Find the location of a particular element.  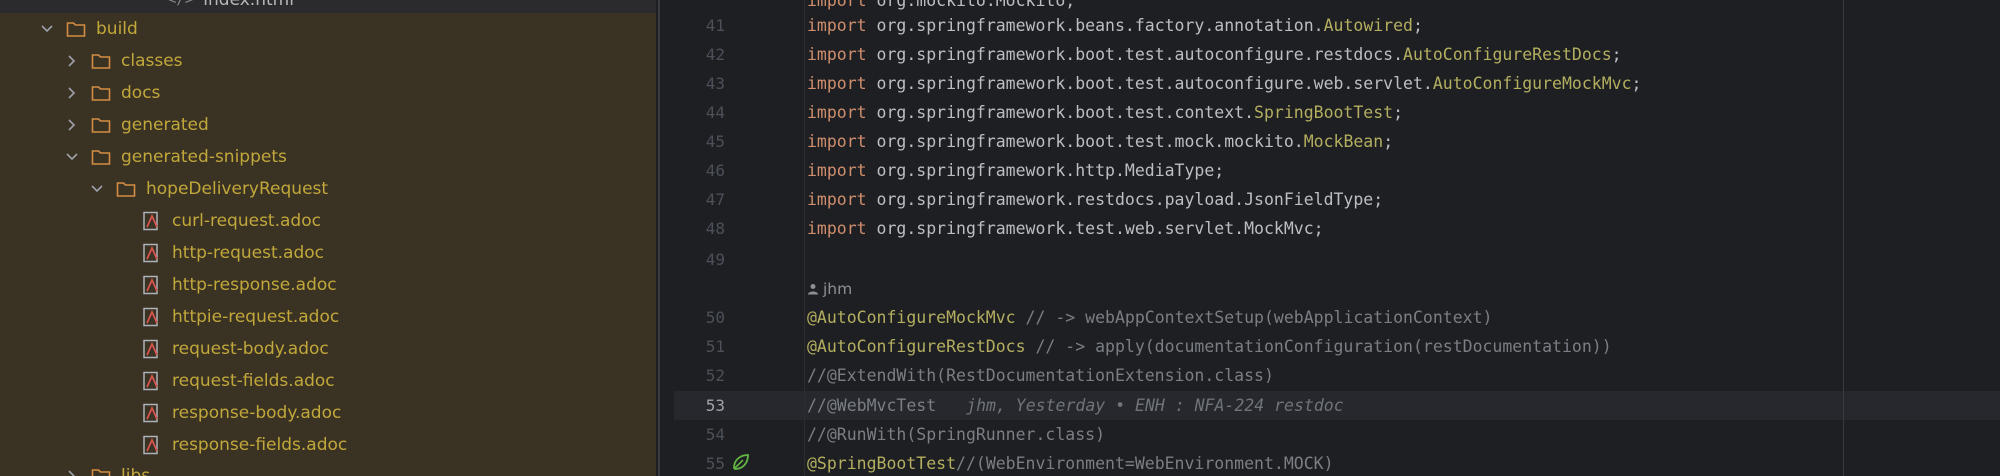

tree-item-label: response-fields.adoc is located at coordinates (260, 445).